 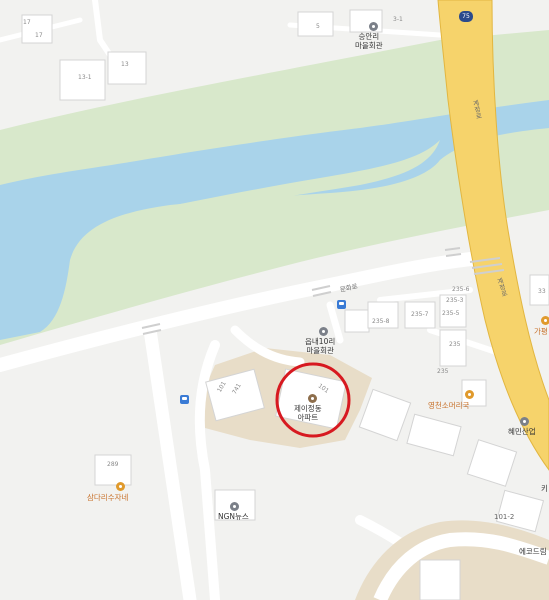 I want to click on poi-label-apartment: 제이정동 아파트, so click(x=308, y=413).